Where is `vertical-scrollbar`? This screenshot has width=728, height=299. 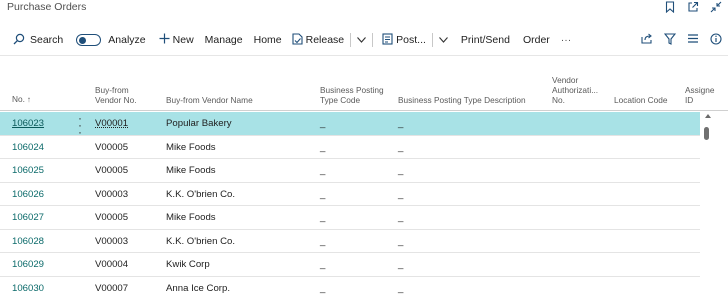 vertical-scrollbar is located at coordinates (714, 205).